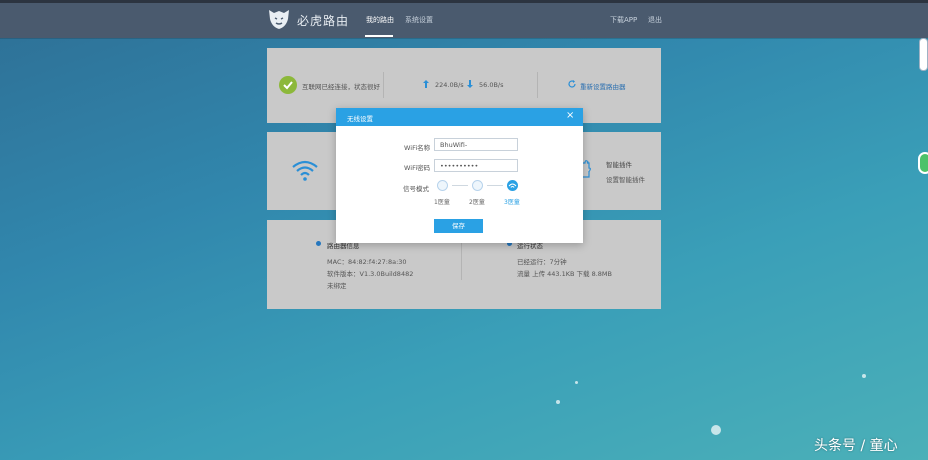 The width and height of the screenshot is (928, 460). I want to click on dialog-header: 无线设置 ×, so click(459, 117).